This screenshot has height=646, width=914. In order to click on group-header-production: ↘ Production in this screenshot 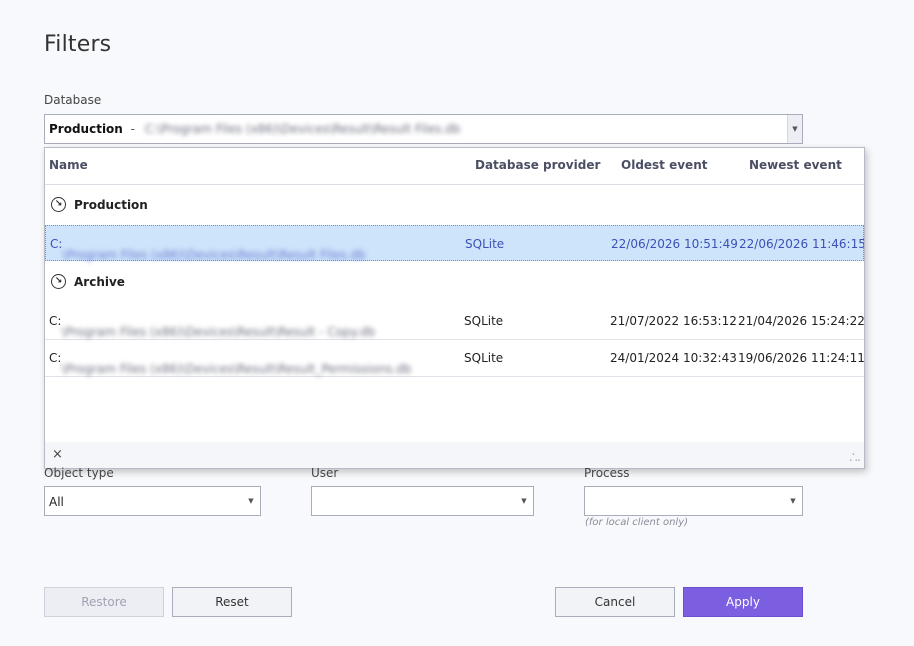, I will do `click(99, 204)`.